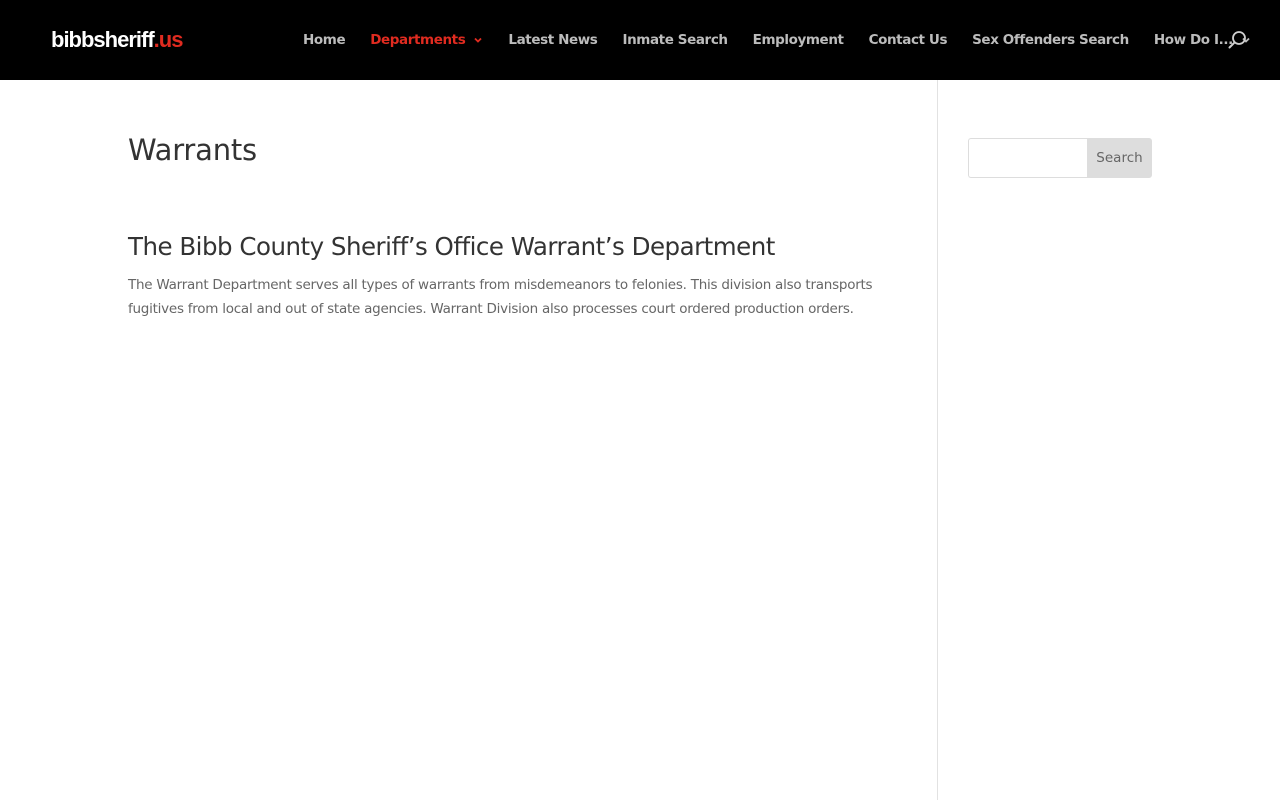 The height and width of the screenshot is (800, 1280). What do you see at coordinates (192, 150) in the screenshot?
I see `page-title: Warrants` at bounding box center [192, 150].